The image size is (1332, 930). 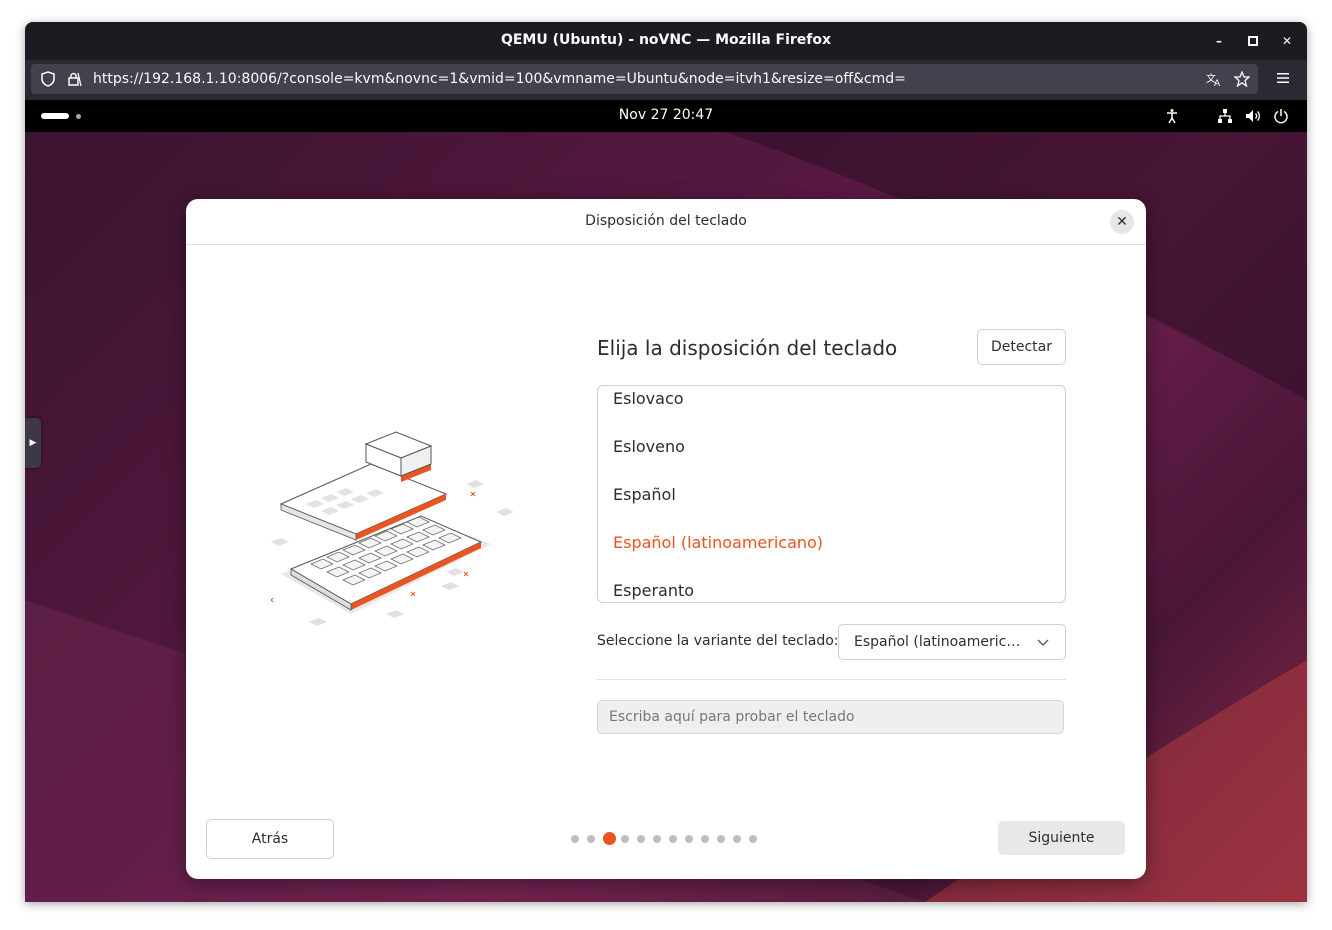 What do you see at coordinates (939, 642) in the screenshot?
I see `variant-selected-value: Español (latinoamericano)` at bounding box center [939, 642].